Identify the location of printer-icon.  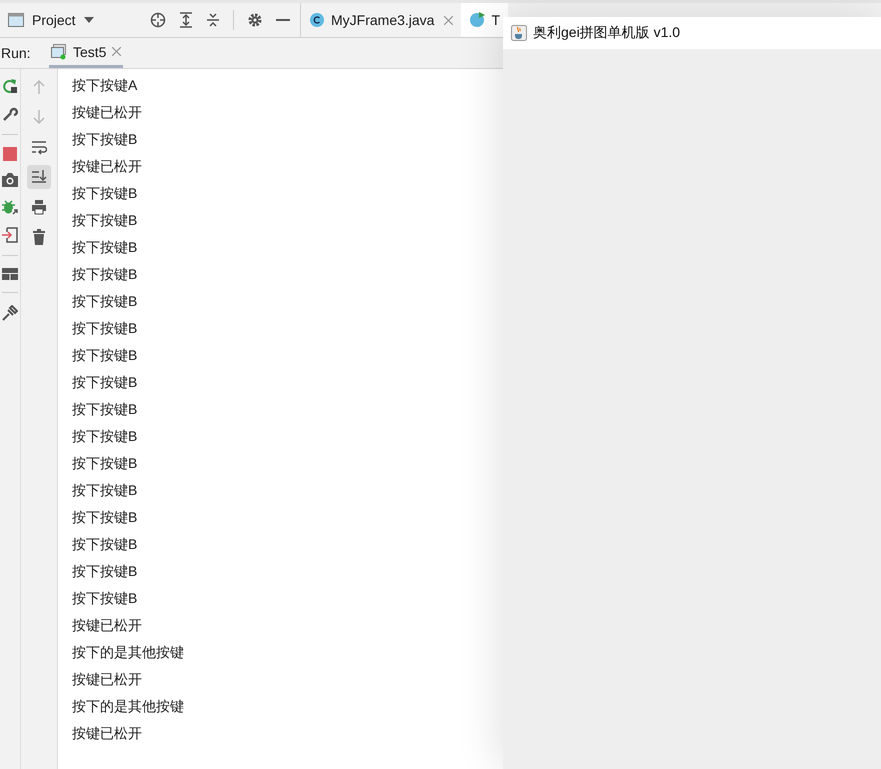
(39, 207).